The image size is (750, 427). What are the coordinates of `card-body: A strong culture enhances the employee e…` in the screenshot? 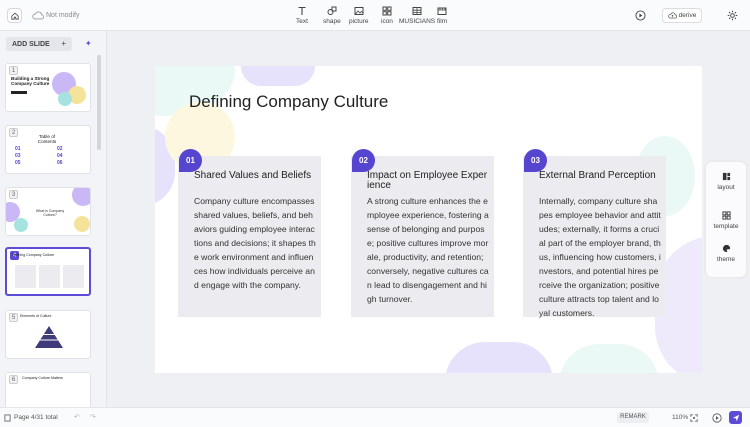 It's located at (428, 250).